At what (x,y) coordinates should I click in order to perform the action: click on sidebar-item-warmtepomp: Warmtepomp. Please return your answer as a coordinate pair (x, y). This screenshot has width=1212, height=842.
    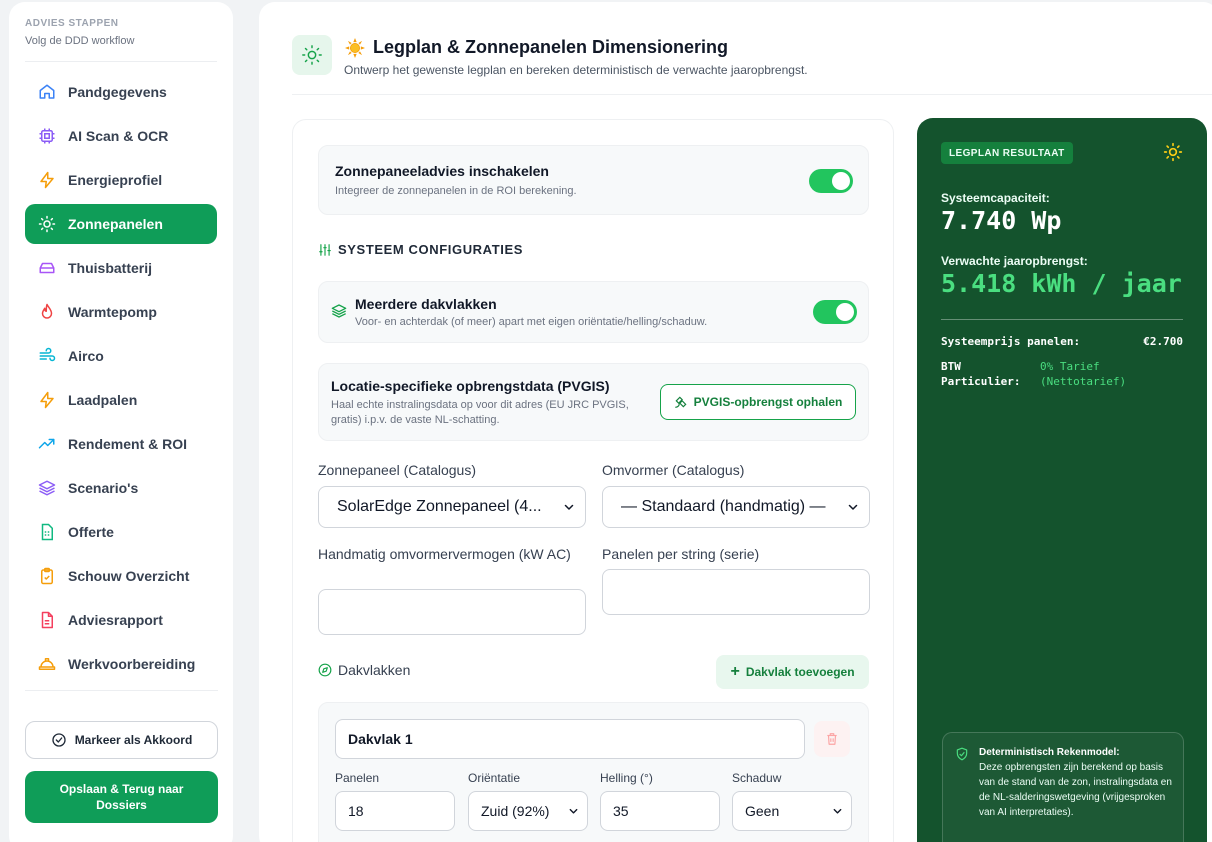
    Looking at the image, I should click on (121, 312).